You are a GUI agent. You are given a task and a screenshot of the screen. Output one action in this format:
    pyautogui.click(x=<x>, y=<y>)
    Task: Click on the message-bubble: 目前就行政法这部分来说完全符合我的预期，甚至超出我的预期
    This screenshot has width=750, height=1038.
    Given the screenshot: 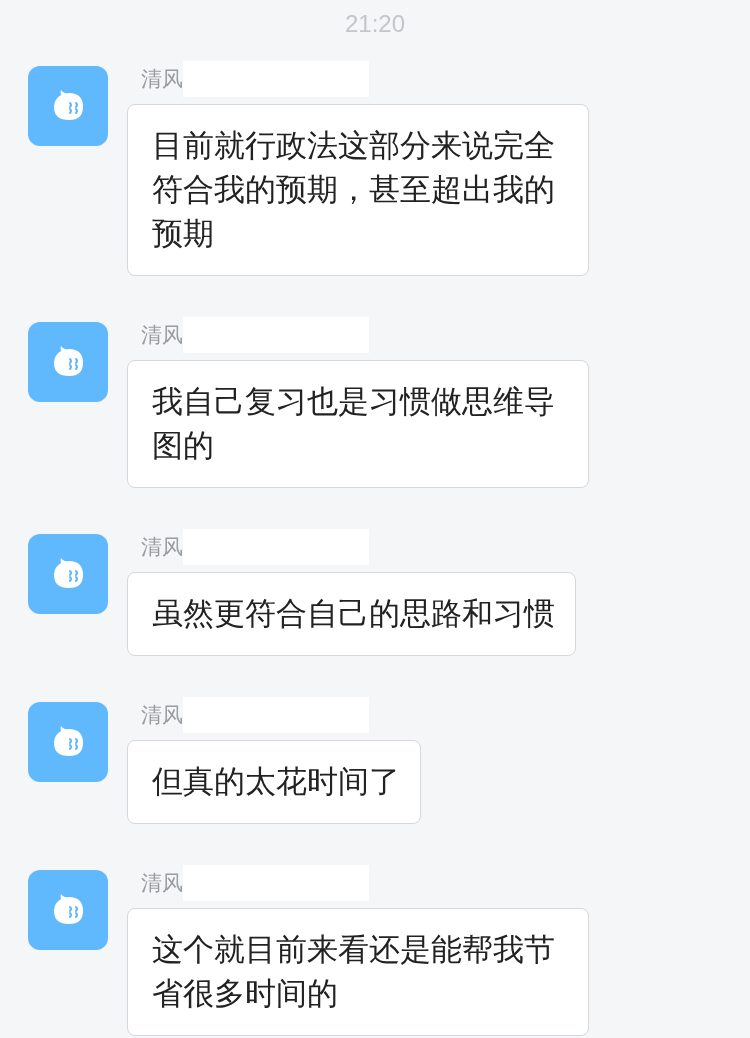 What is the action you would take?
    pyautogui.click(x=358, y=190)
    